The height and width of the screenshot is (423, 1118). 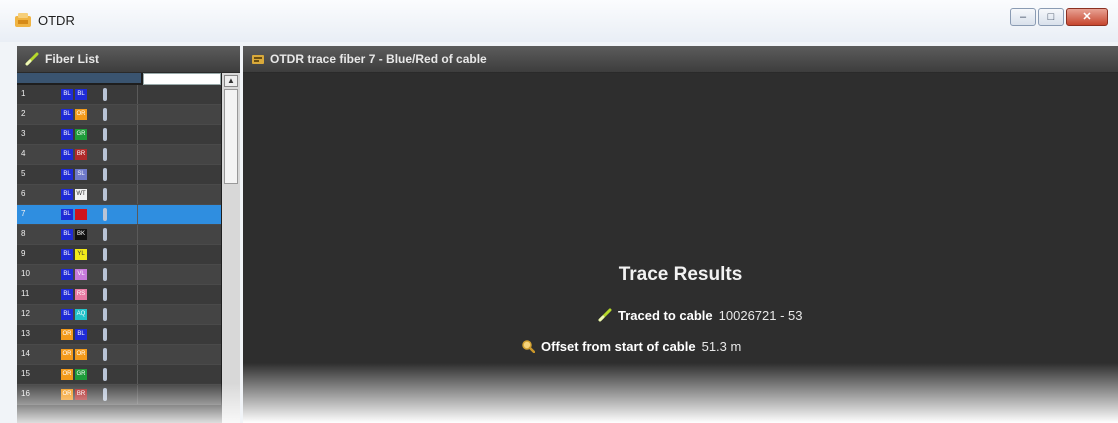 I want to click on fiber-list-scrollbar: ▲, so click(x=231, y=248).